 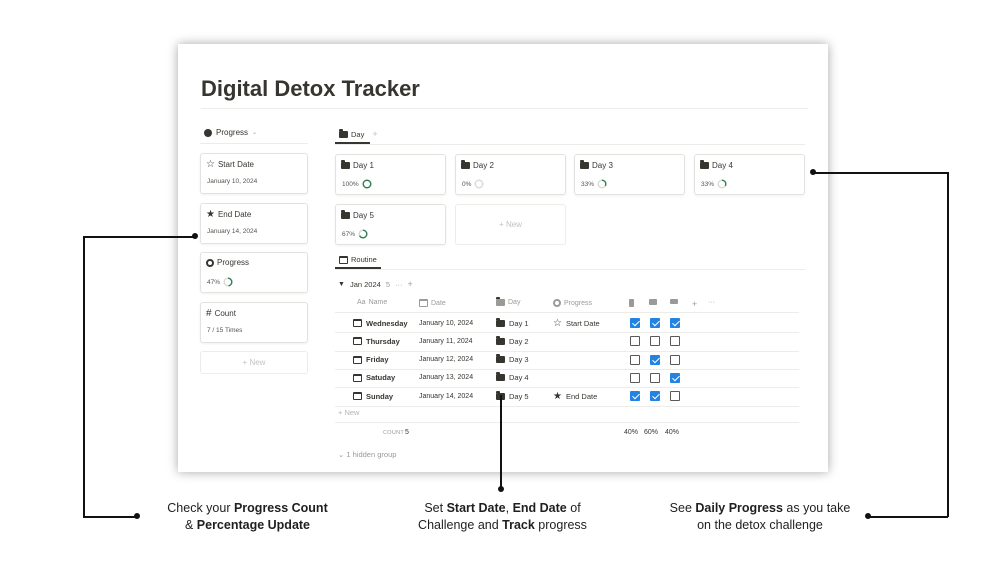 What do you see at coordinates (310, 88) in the screenshot?
I see `page-title: Digital Detox Tracker` at bounding box center [310, 88].